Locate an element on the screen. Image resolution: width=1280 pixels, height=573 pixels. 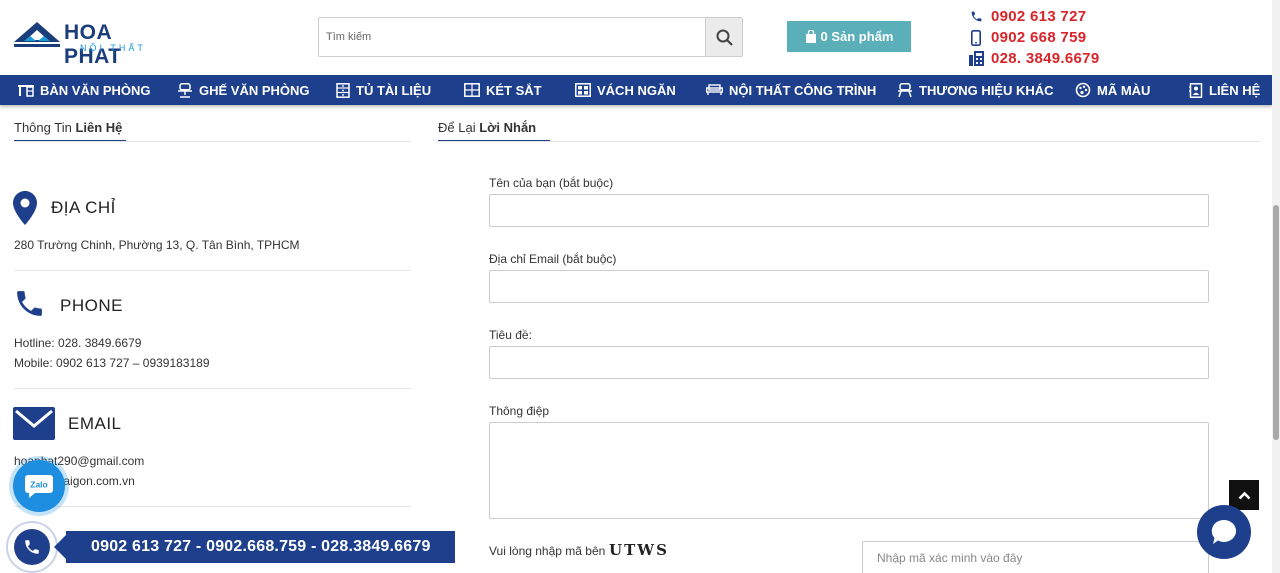
envelope-icon is located at coordinates (34, 423).